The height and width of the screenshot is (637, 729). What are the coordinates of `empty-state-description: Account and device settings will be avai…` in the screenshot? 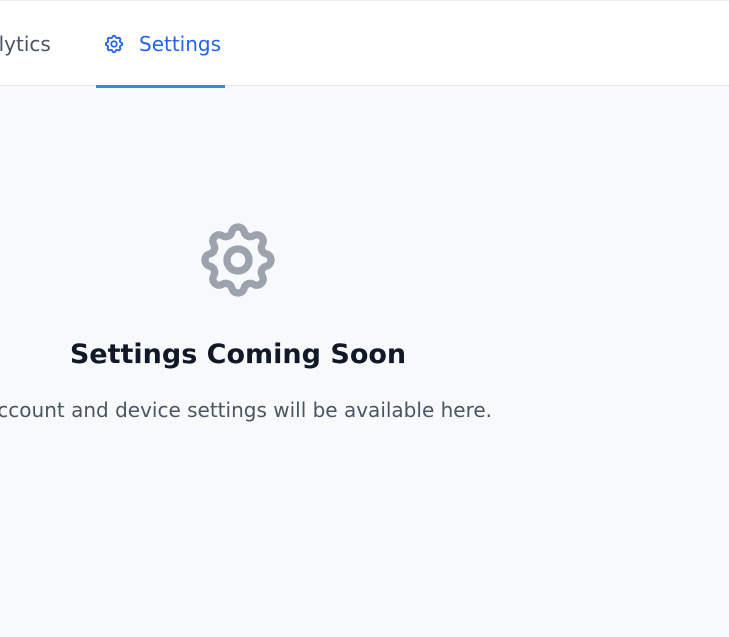 It's located at (246, 410).